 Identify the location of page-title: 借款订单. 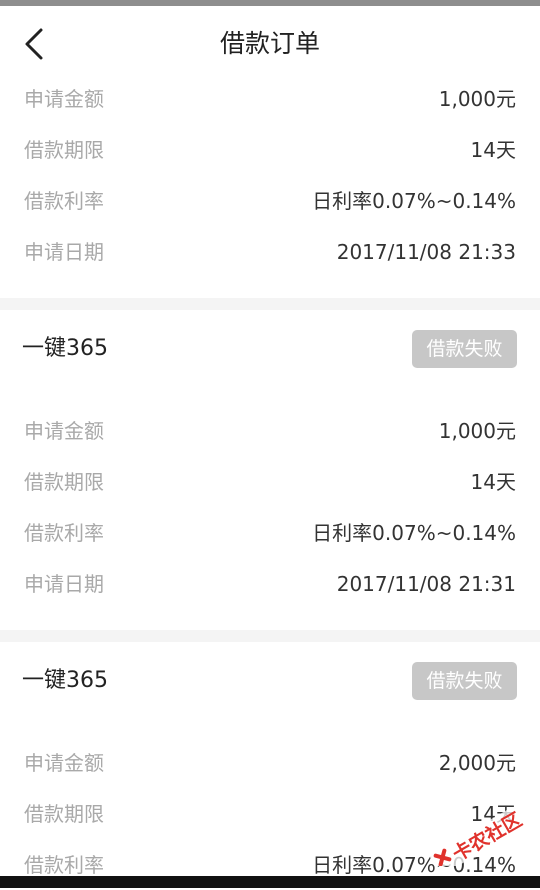
(269, 43).